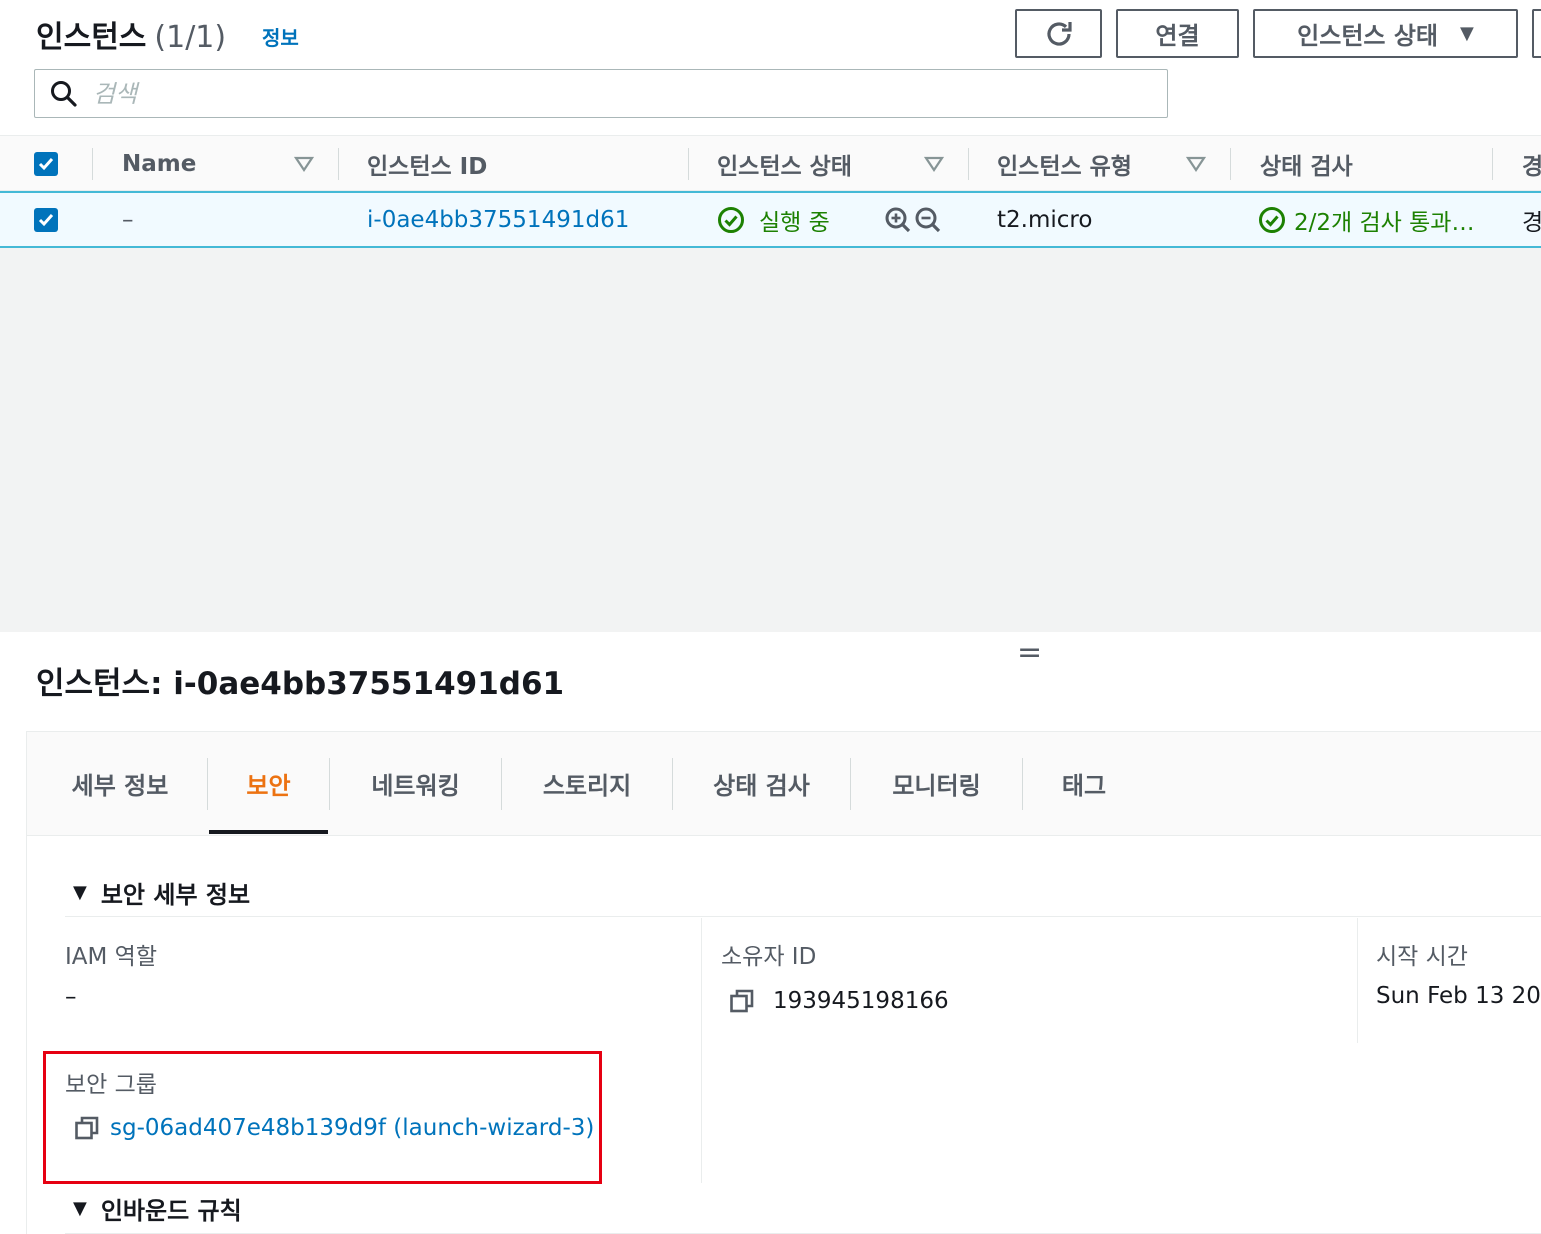 The image size is (1541, 1234). Describe the element at coordinates (128, 219) in the screenshot. I see `cell-name: –` at that location.